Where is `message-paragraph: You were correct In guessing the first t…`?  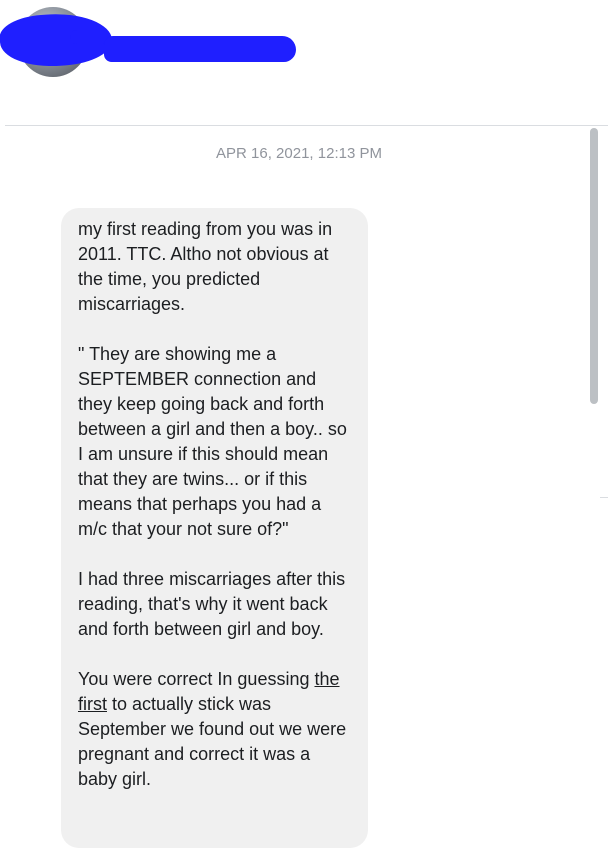 message-paragraph: You were correct In guessing the first t… is located at coordinates (216, 729).